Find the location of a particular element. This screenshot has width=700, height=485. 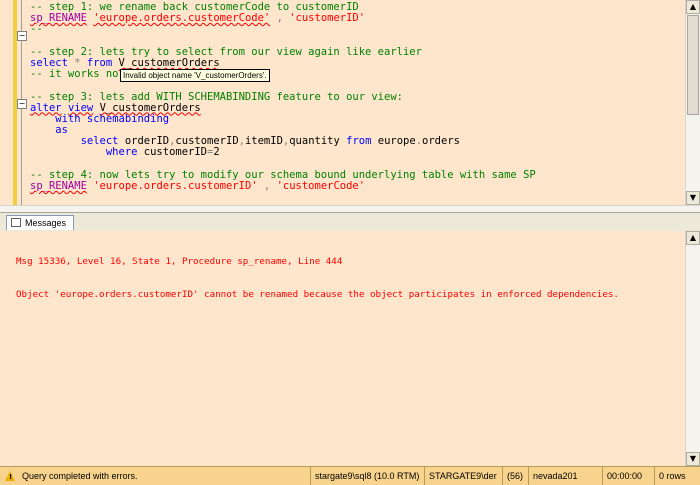

scroll-thumb is located at coordinates (693, 65).